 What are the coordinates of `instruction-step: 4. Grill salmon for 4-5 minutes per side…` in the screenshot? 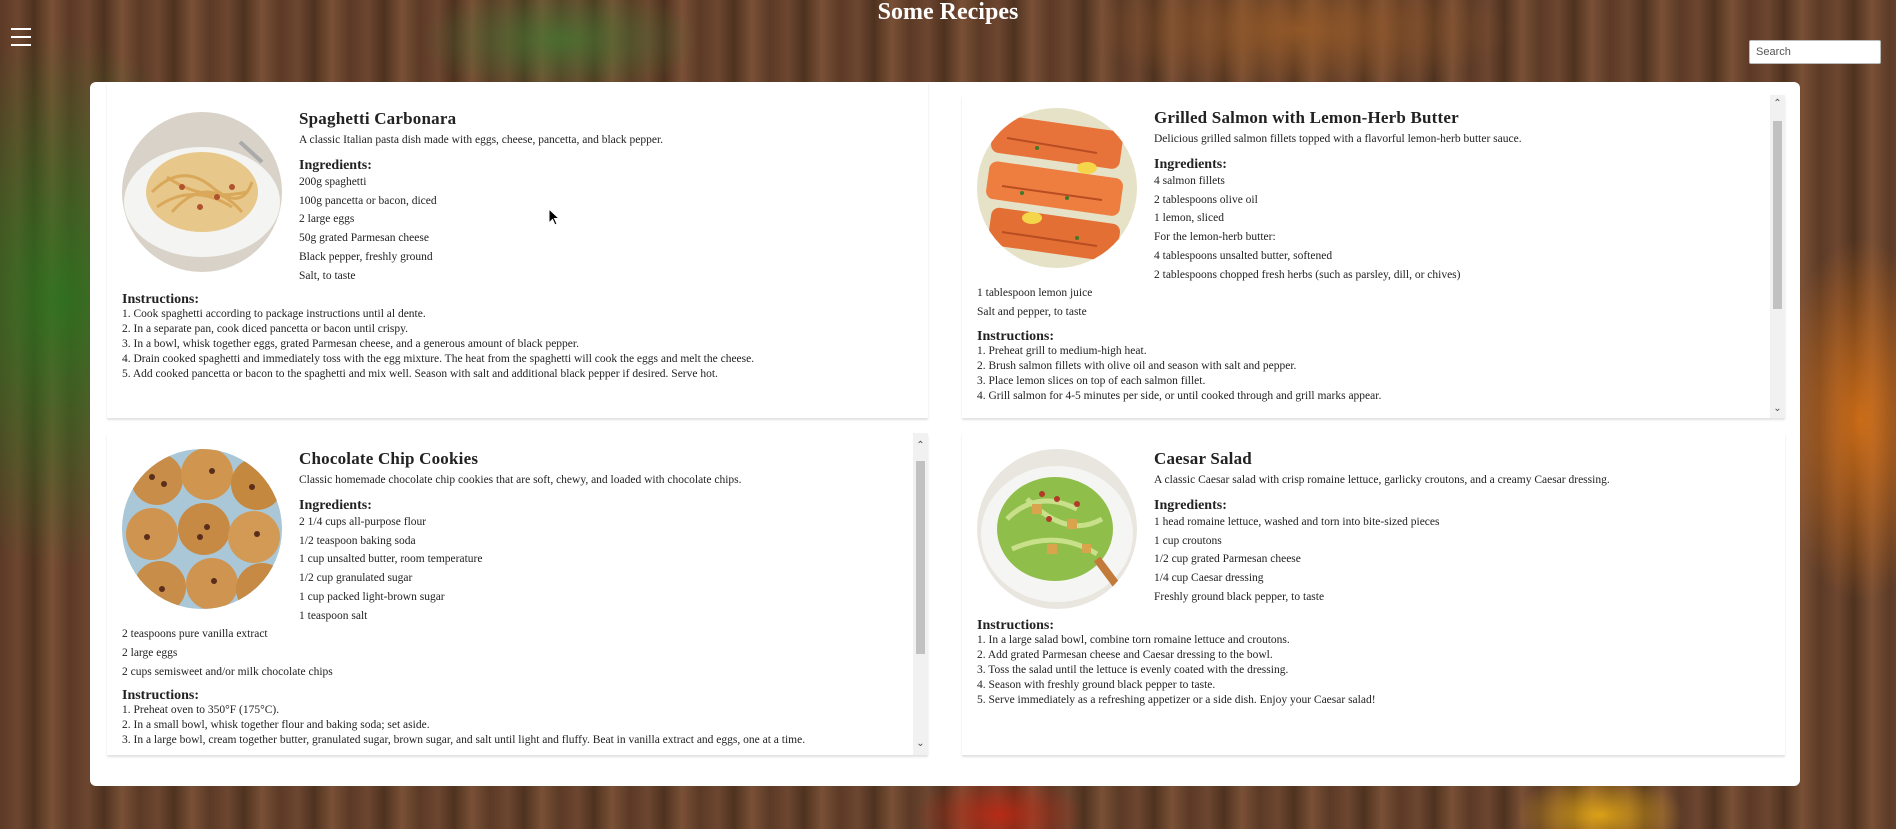 It's located at (1179, 395).